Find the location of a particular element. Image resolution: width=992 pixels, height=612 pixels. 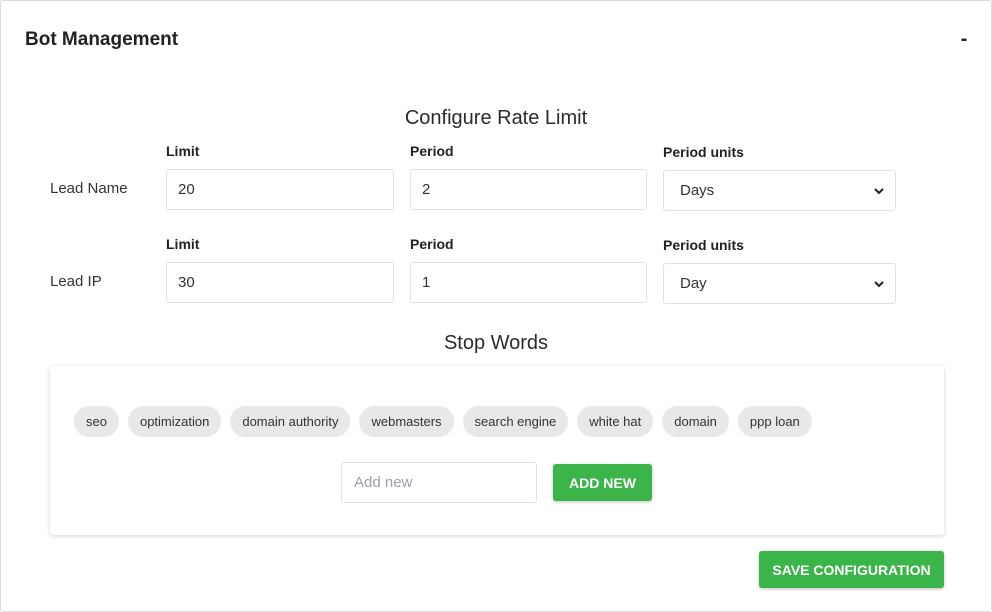

add-stop-word-input is located at coordinates (439, 482).